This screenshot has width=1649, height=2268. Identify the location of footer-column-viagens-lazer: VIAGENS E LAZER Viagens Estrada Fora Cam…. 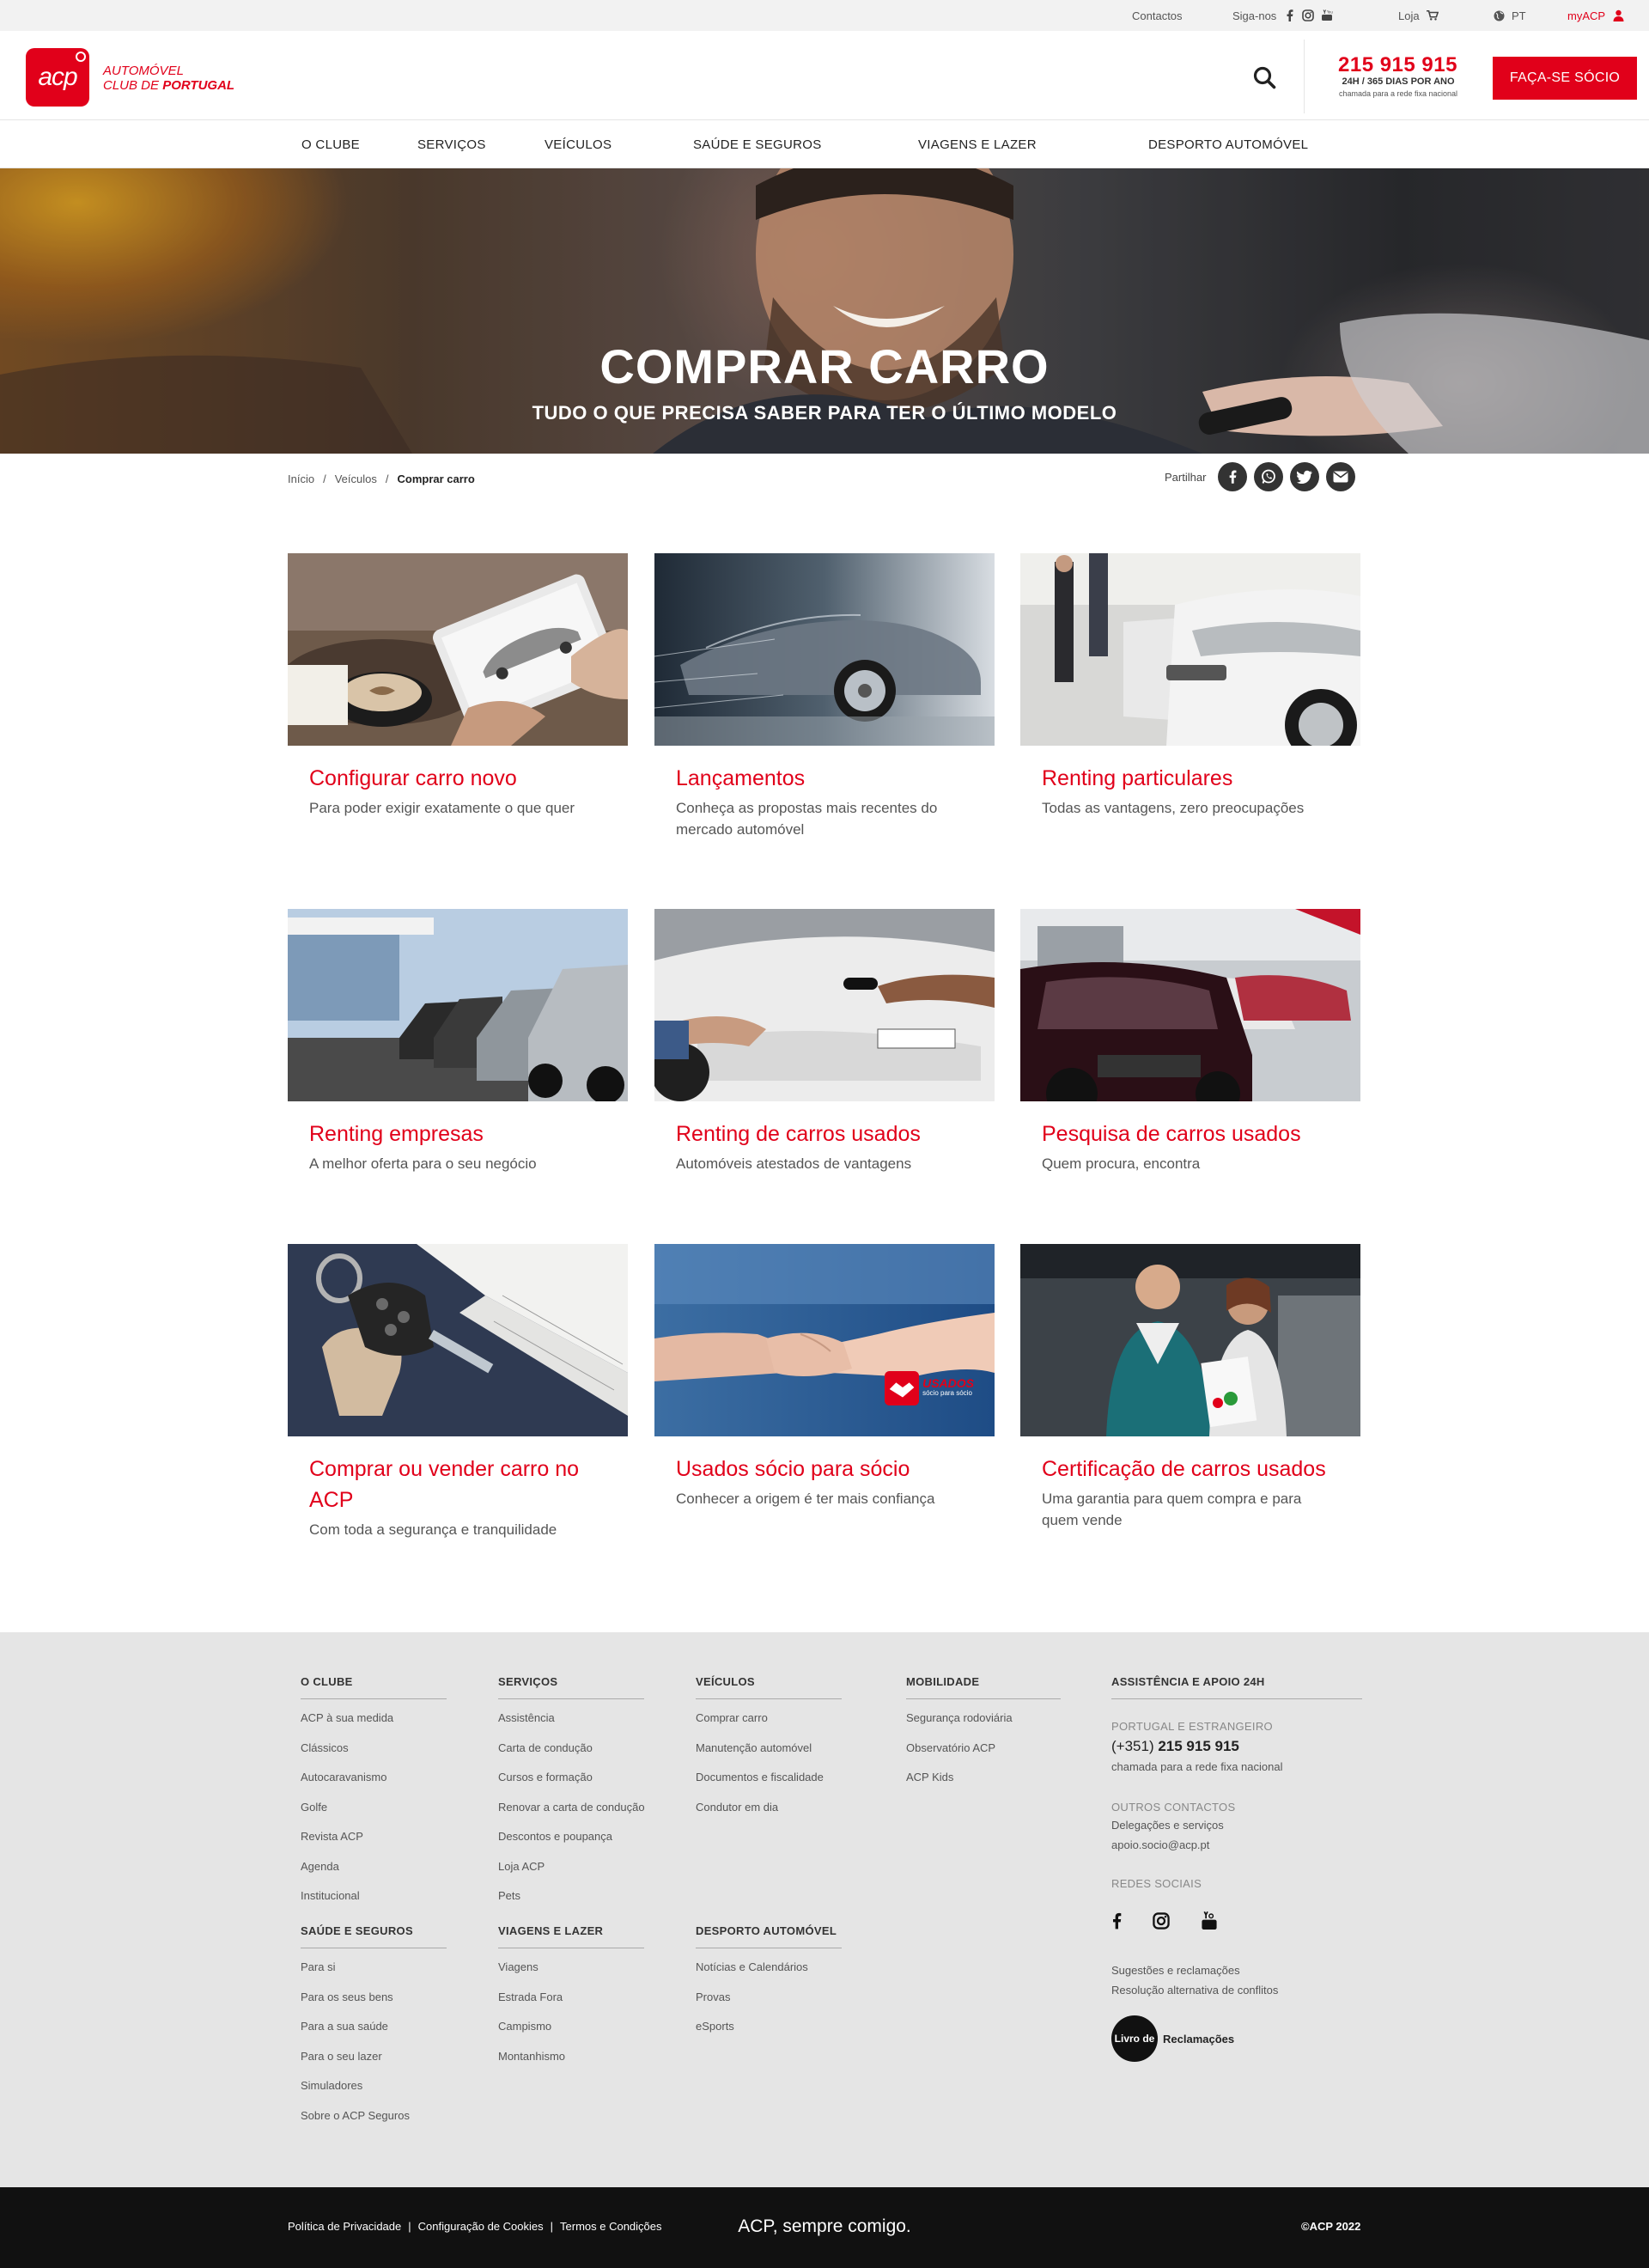
(571, 2001).